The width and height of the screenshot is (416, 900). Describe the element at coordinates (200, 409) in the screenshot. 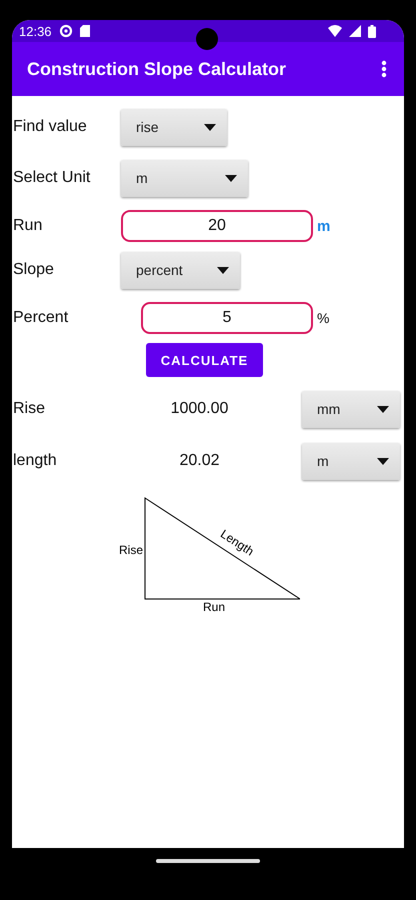

I see `result-value: 1000.00` at that location.